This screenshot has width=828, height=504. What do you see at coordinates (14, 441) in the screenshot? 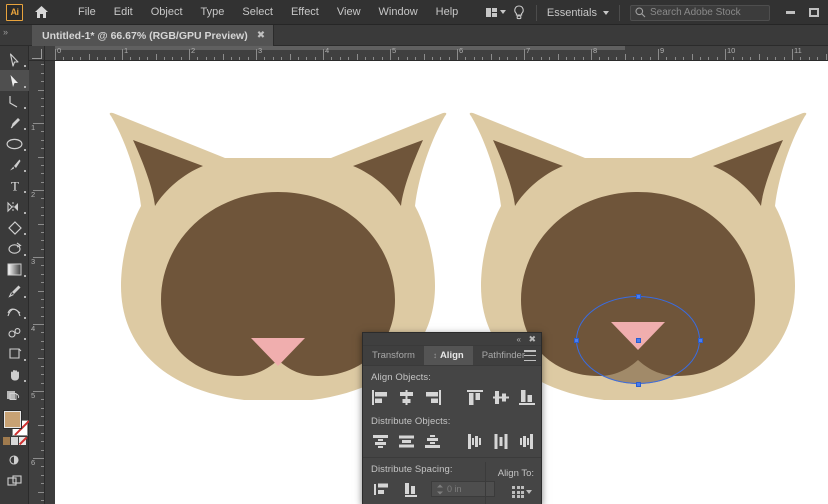
I see `gradient-swatch` at bounding box center [14, 441].